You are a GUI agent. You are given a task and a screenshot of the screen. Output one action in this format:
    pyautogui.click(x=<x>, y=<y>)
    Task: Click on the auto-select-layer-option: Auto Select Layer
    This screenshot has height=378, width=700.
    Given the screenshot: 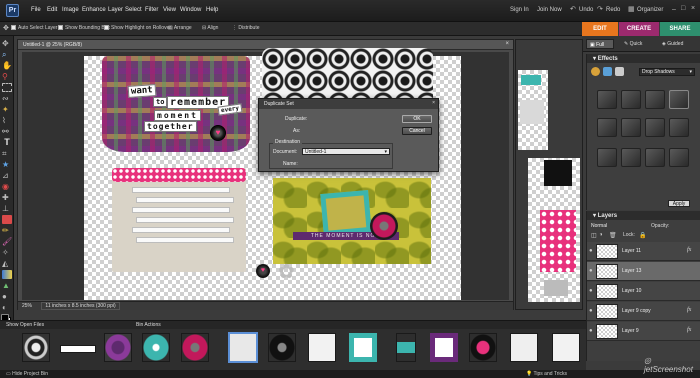 What is the action you would take?
    pyautogui.click(x=34, y=28)
    